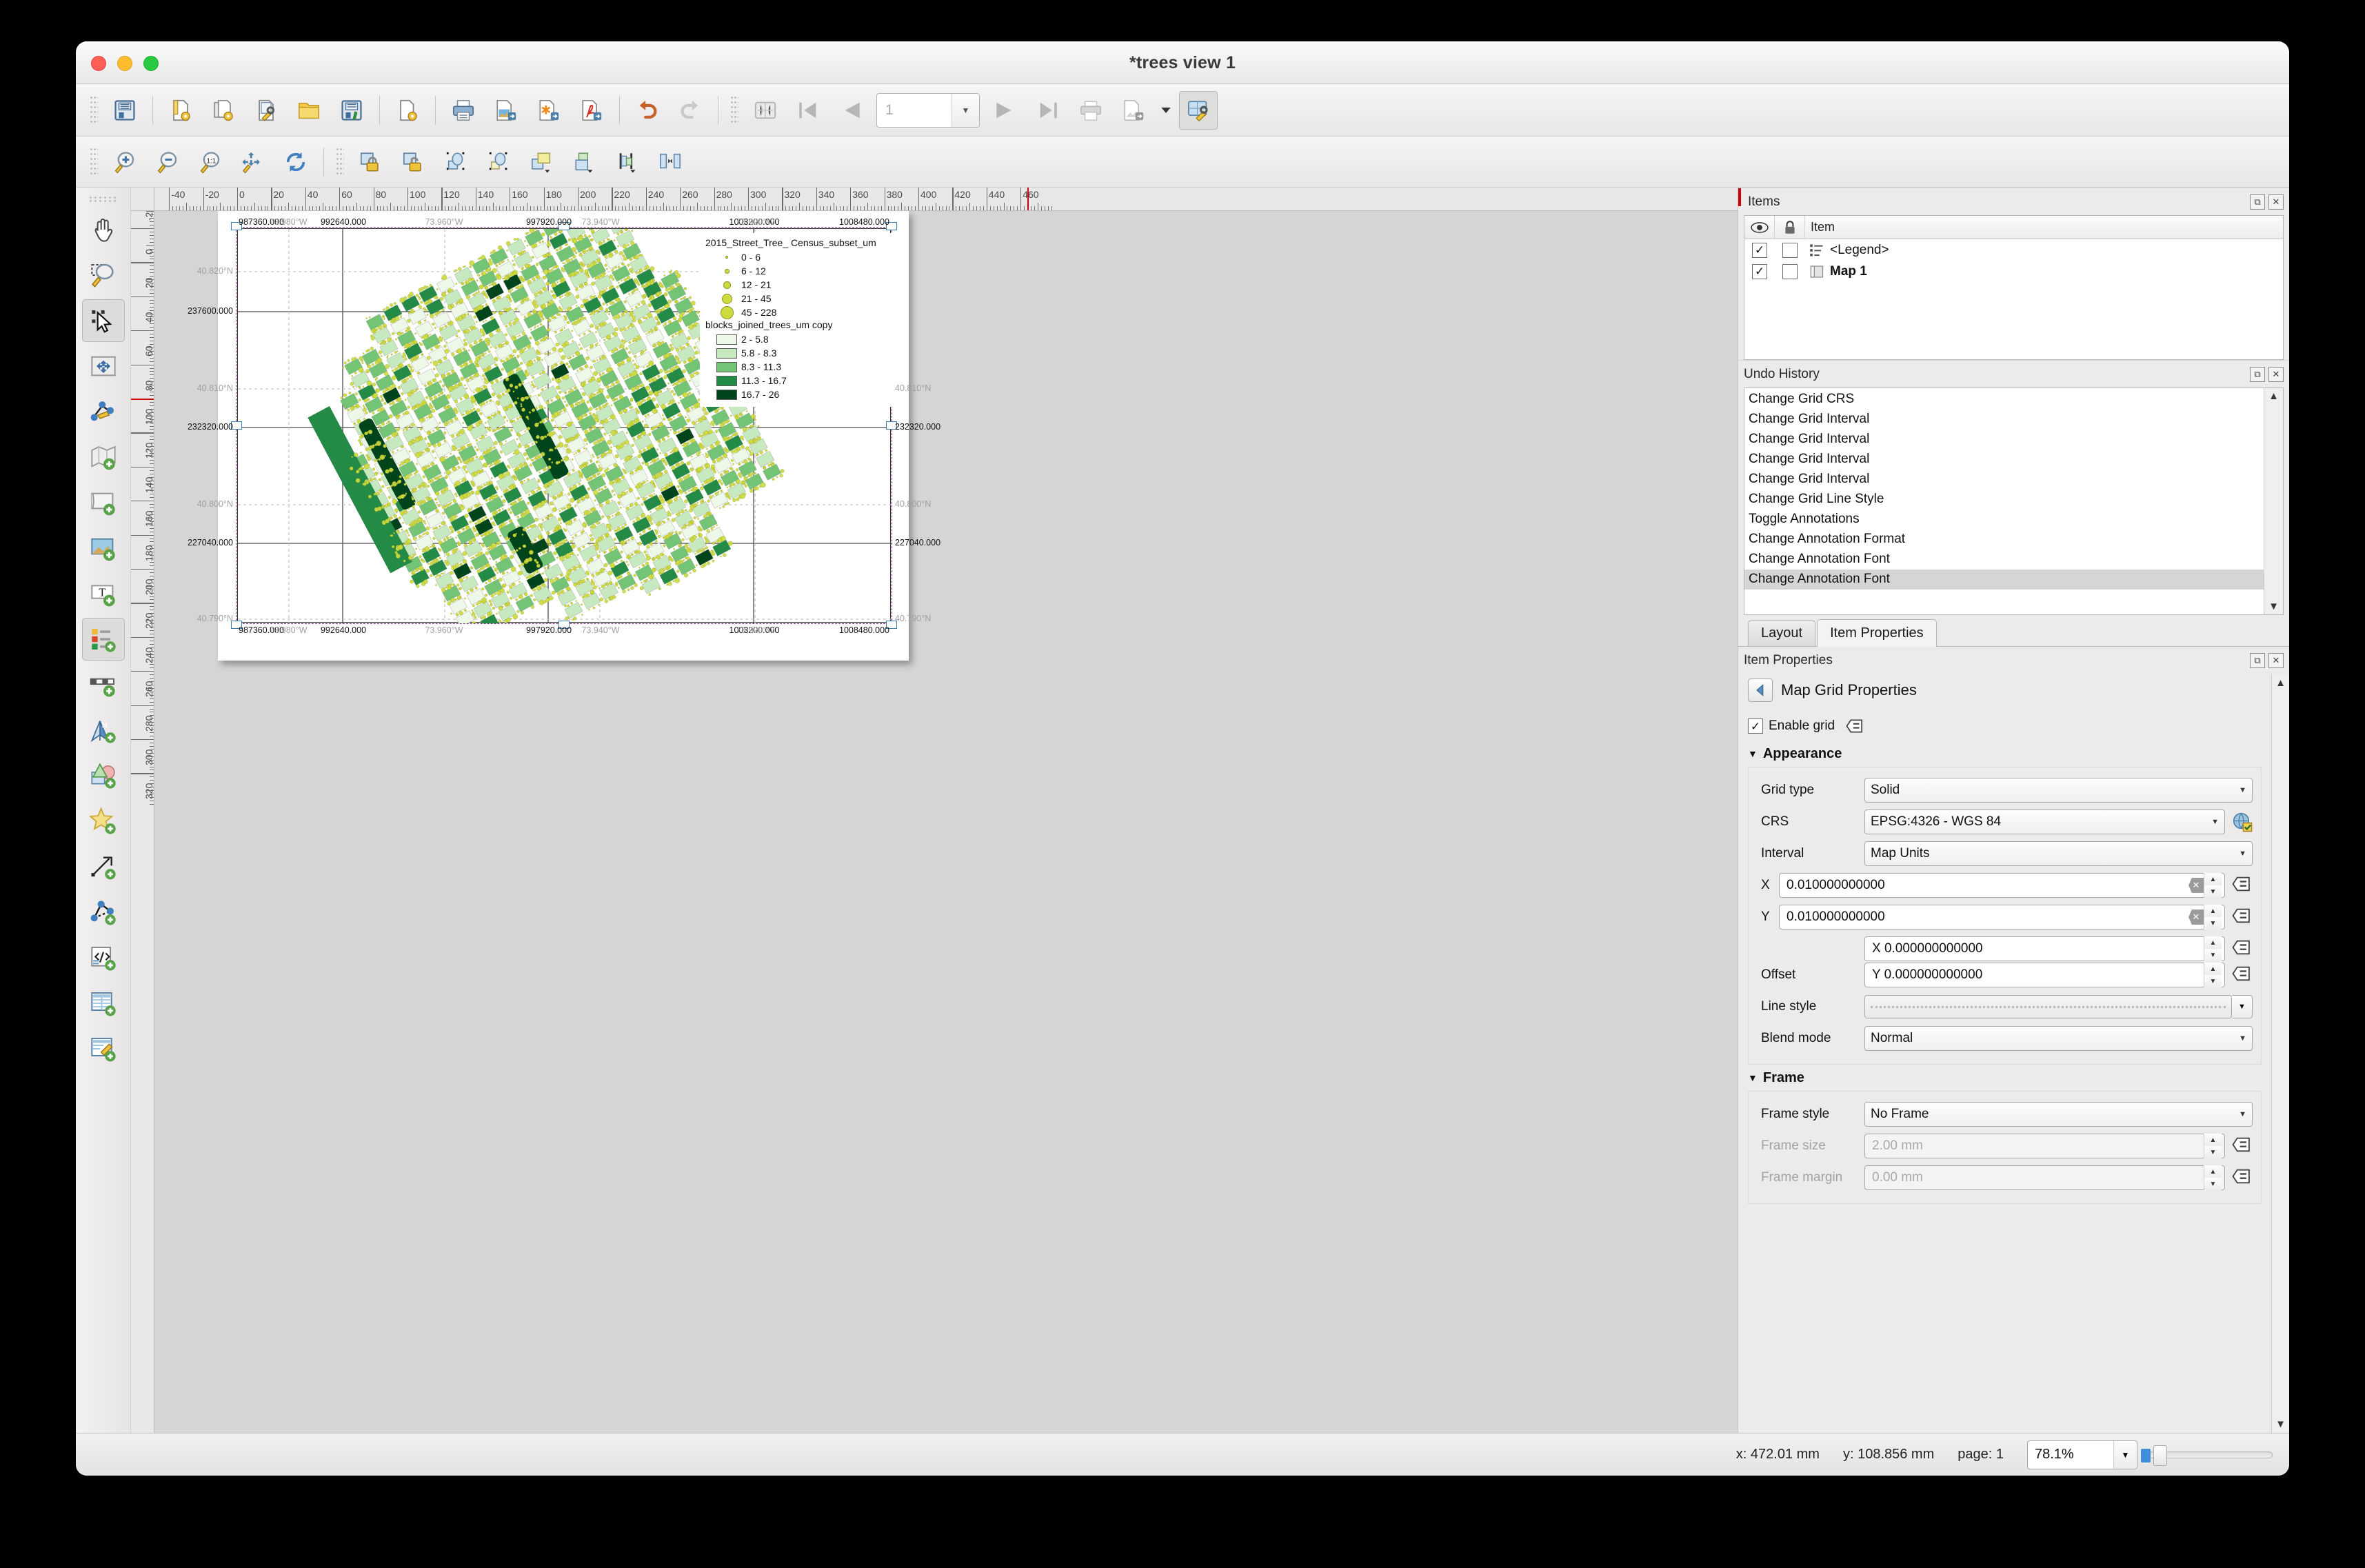 The width and height of the screenshot is (2365, 1568). What do you see at coordinates (2048, 1006) in the screenshot?
I see `line-style-preview` at bounding box center [2048, 1006].